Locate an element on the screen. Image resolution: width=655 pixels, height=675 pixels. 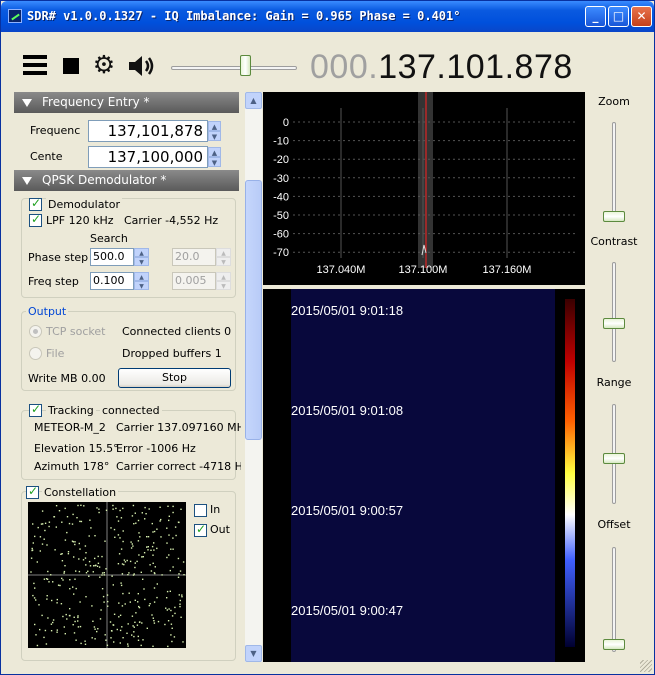
freq-step-input: 0.100 is located at coordinates (112, 281).